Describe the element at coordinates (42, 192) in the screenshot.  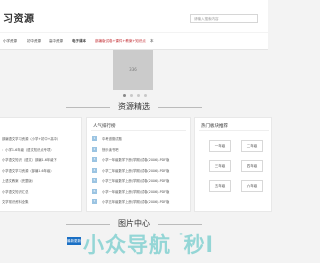
I see `list-item: 小学语文知识汇总` at that location.